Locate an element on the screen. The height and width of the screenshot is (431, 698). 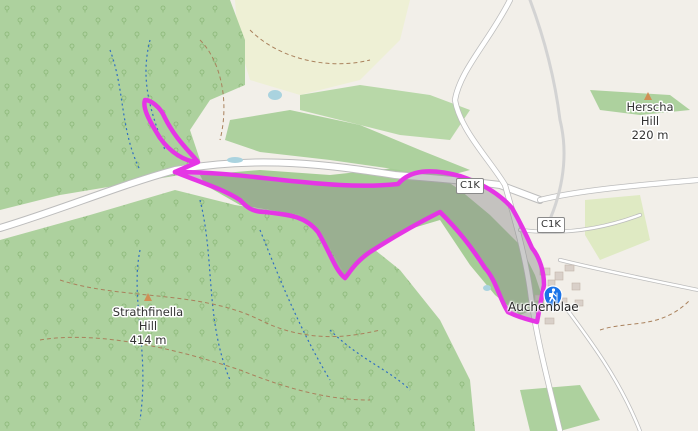
strathfinella-hill-suffix: Hill is located at coordinates (148, 326).